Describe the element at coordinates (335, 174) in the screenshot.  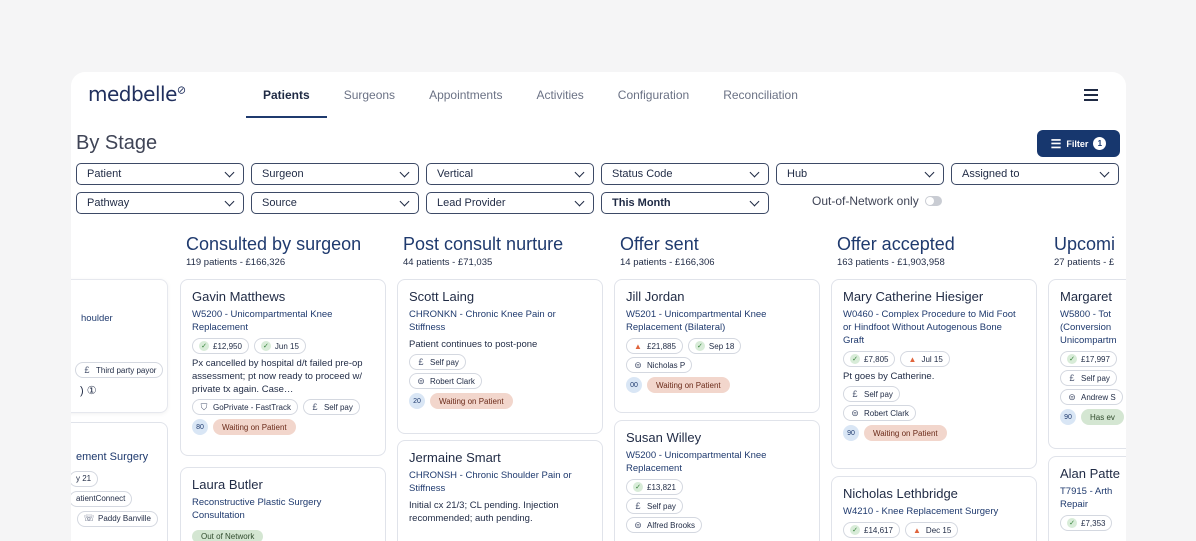
I see `surgeon-select: Surgeon` at that location.